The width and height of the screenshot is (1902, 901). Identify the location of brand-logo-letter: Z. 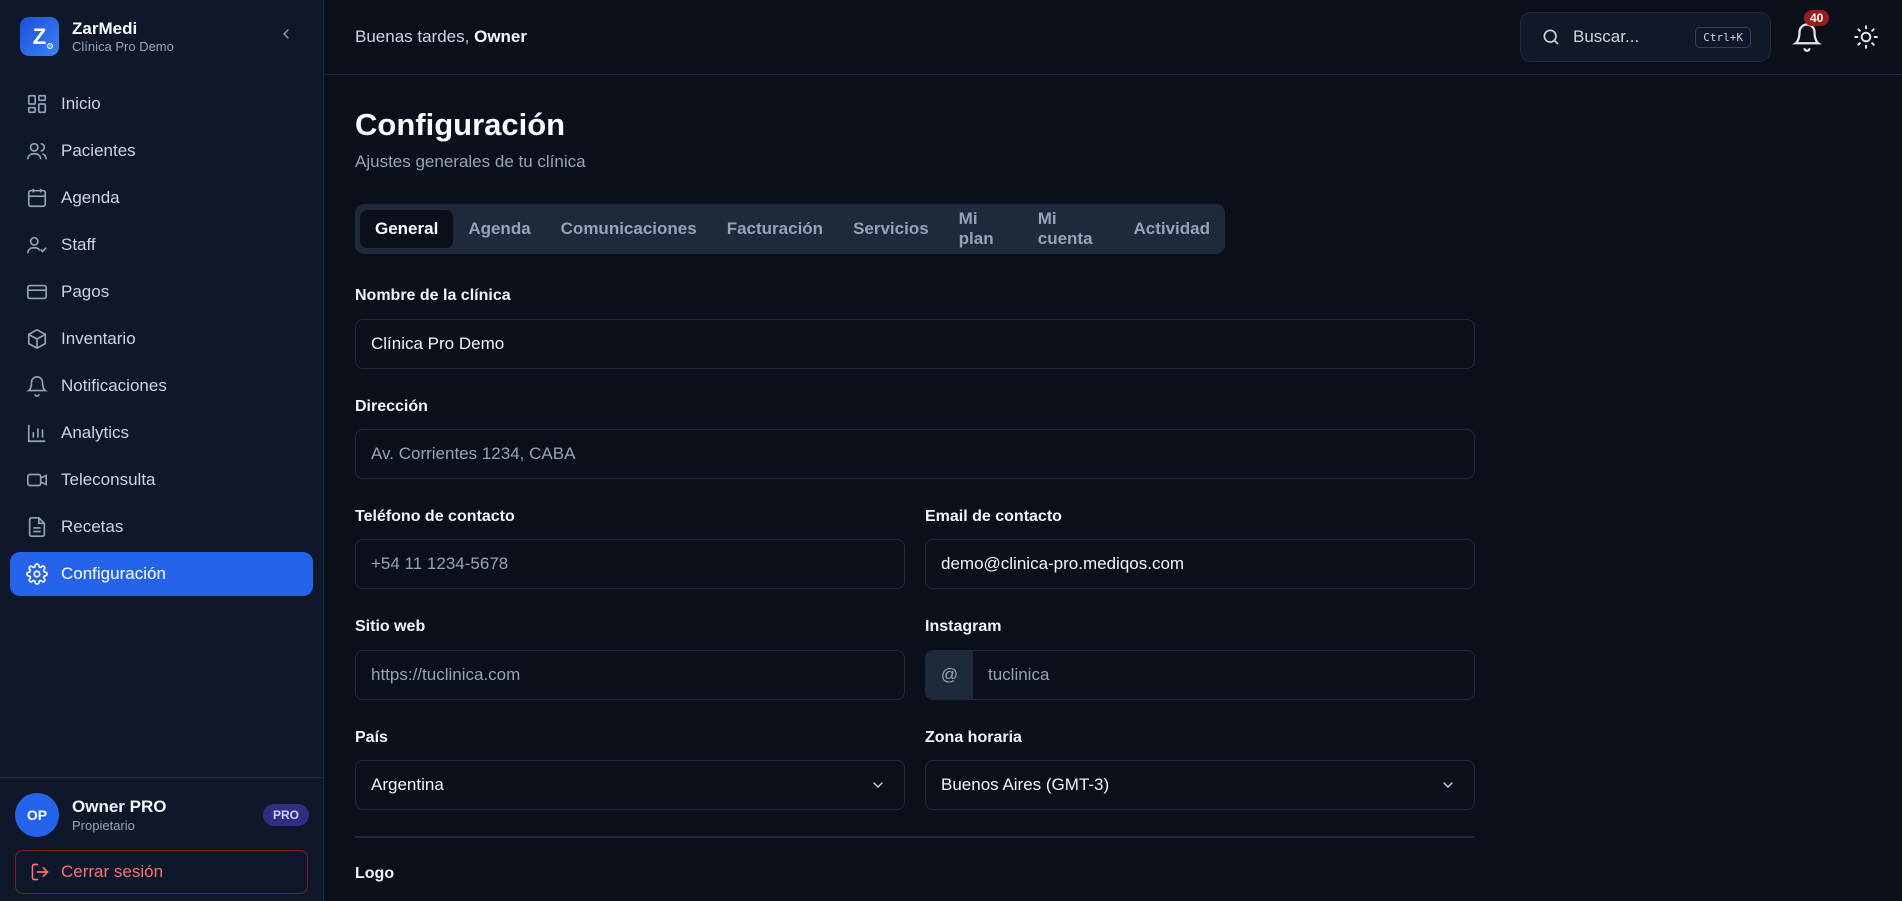
(39, 36).